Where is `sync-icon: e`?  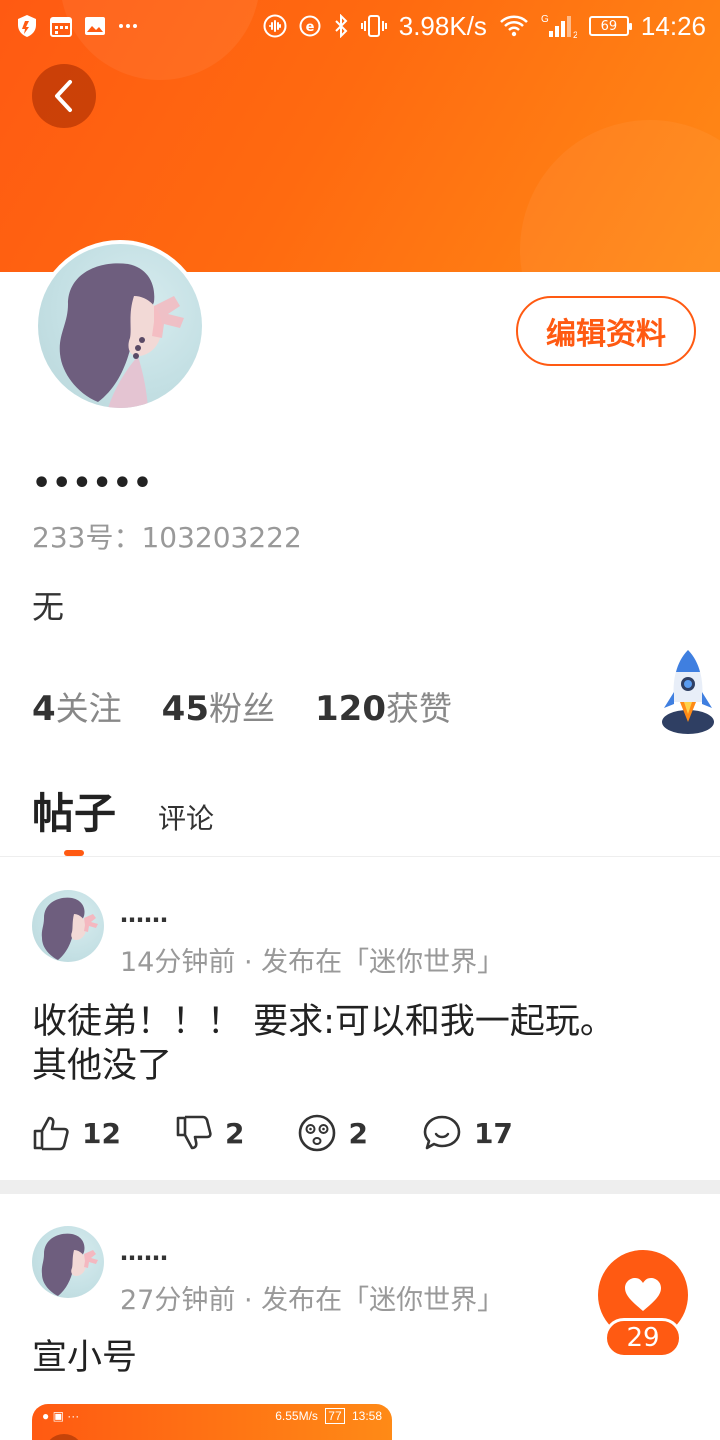 sync-icon: e is located at coordinates (310, 26).